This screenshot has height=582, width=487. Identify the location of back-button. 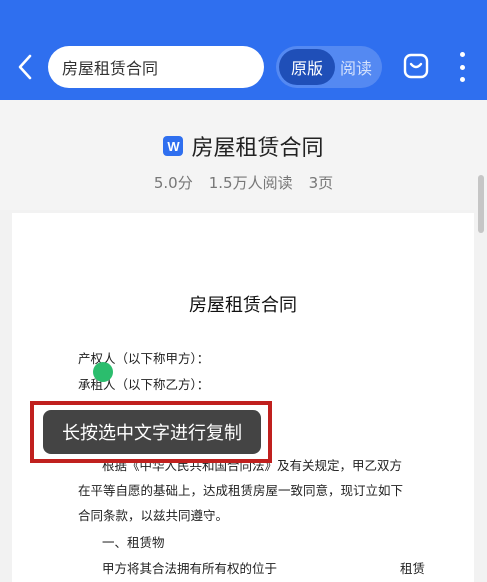
(25, 67).